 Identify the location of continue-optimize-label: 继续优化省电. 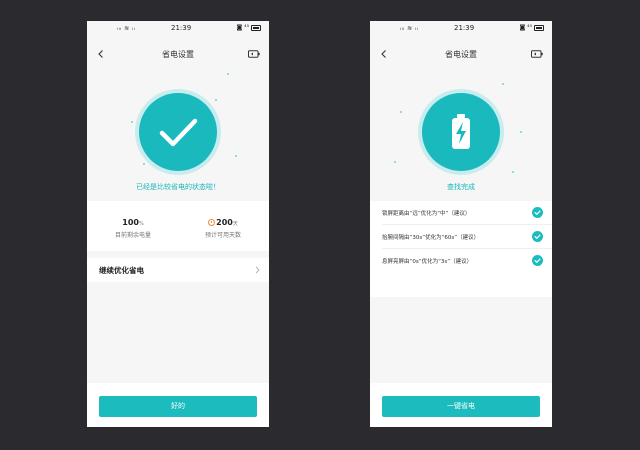
(121, 270).